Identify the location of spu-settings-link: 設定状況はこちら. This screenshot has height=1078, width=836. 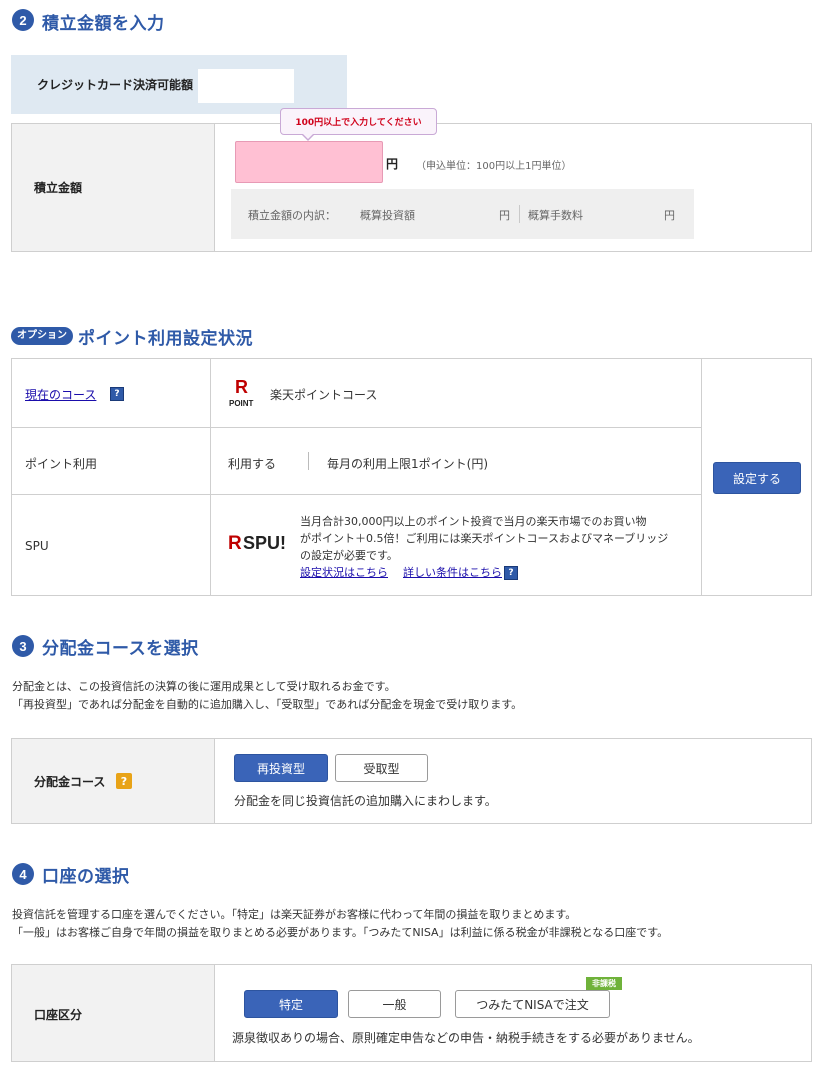
(344, 572).